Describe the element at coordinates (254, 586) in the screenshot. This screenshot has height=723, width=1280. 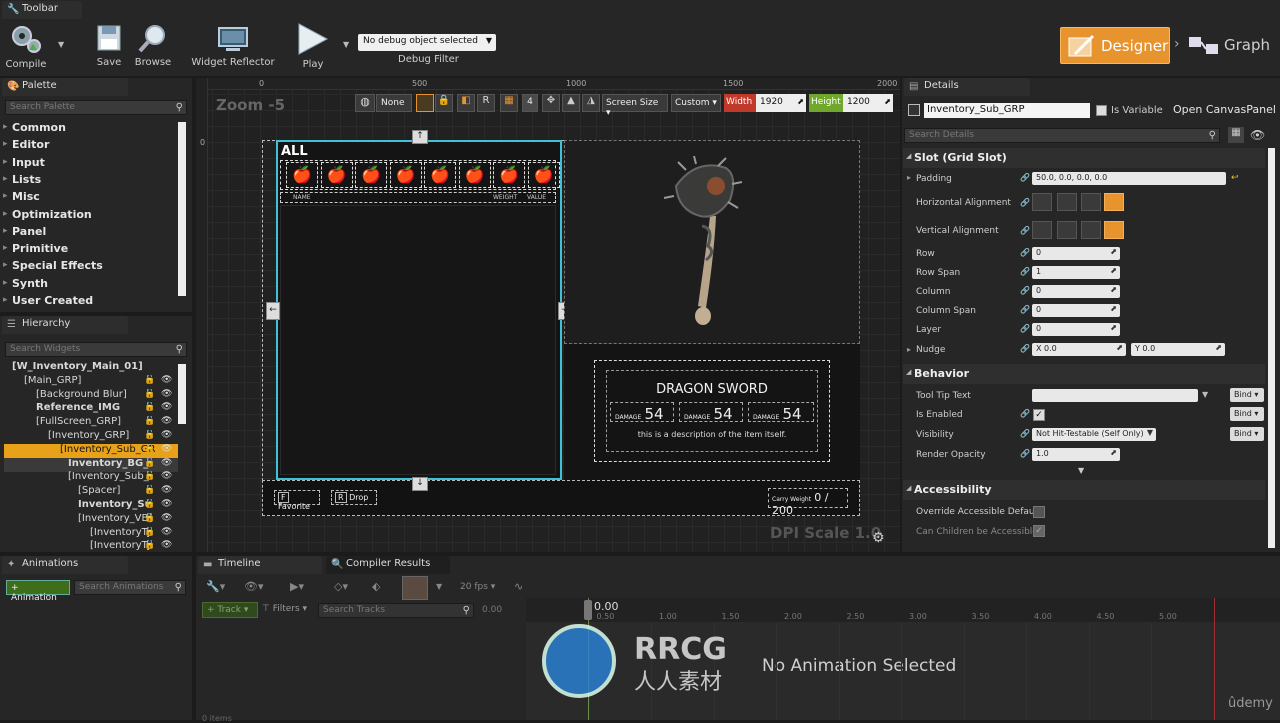
I see `view-eye-icon: 👁▾` at that location.